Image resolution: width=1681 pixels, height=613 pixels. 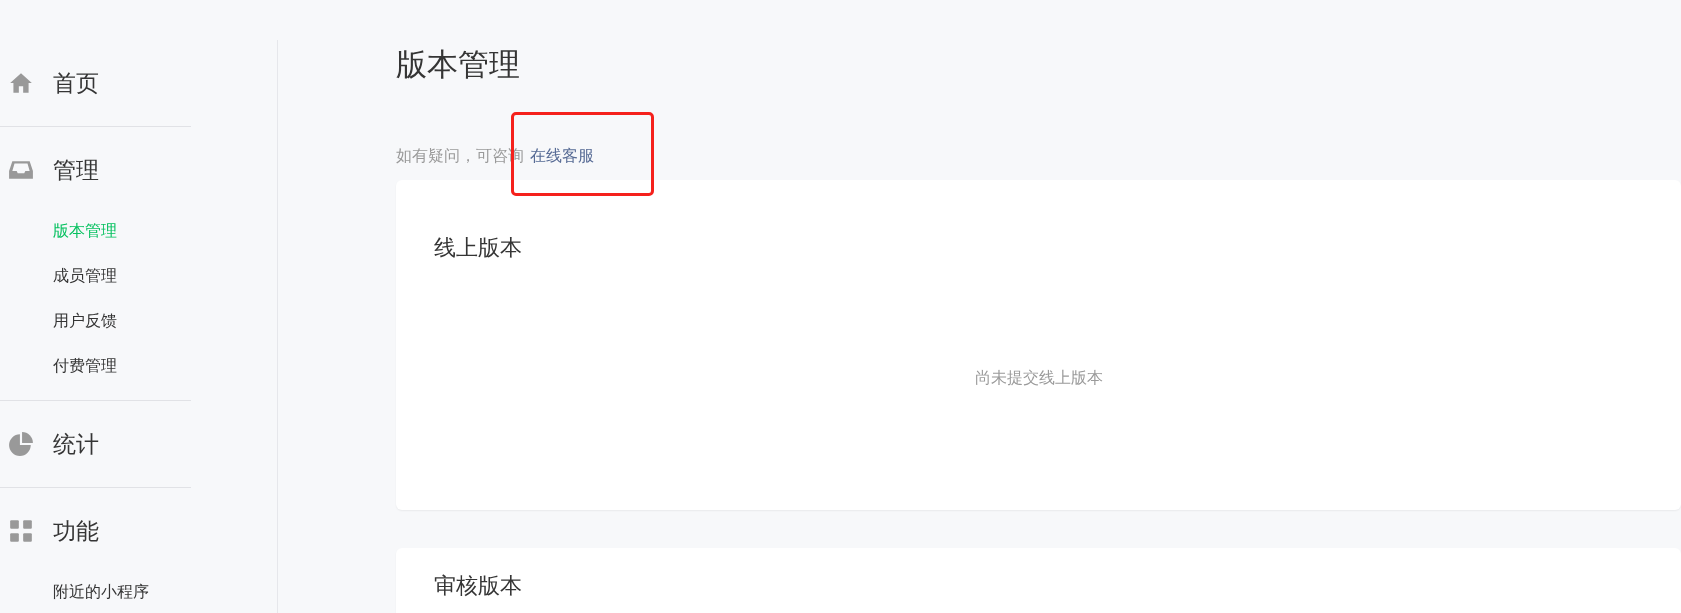 What do you see at coordinates (122, 366) in the screenshot?
I see `nav-item: 付费管理` at bounding box center [122, 366].